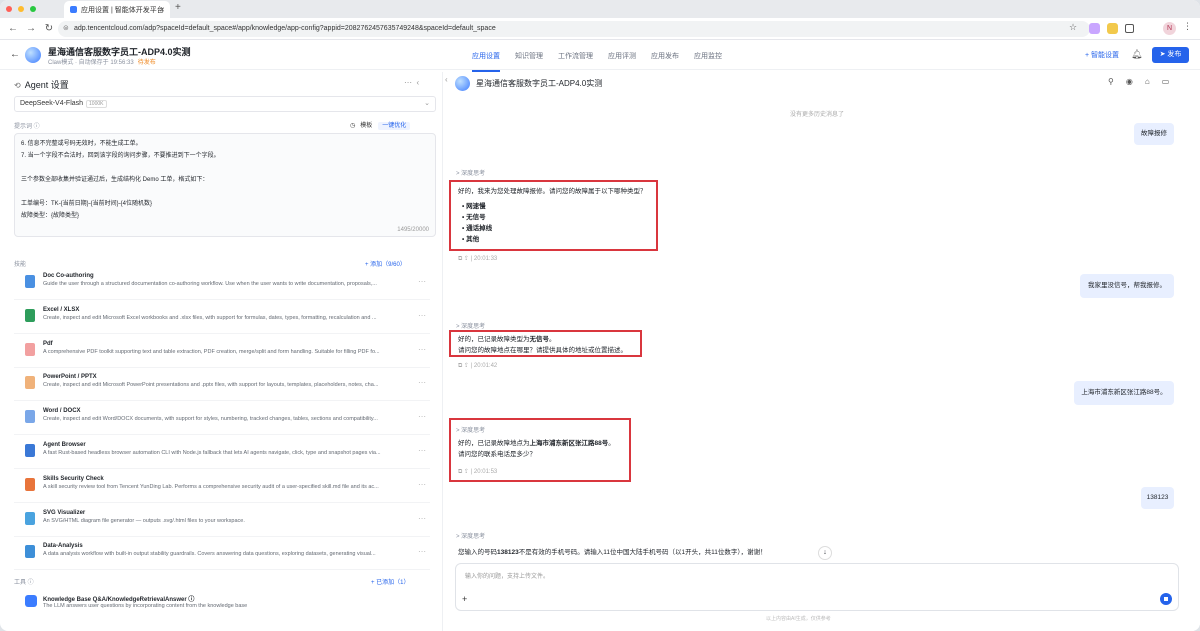 The height and width of the screenshot is (631, 1200). I want to click on collapse-icon: ‹, so click(417, 82).